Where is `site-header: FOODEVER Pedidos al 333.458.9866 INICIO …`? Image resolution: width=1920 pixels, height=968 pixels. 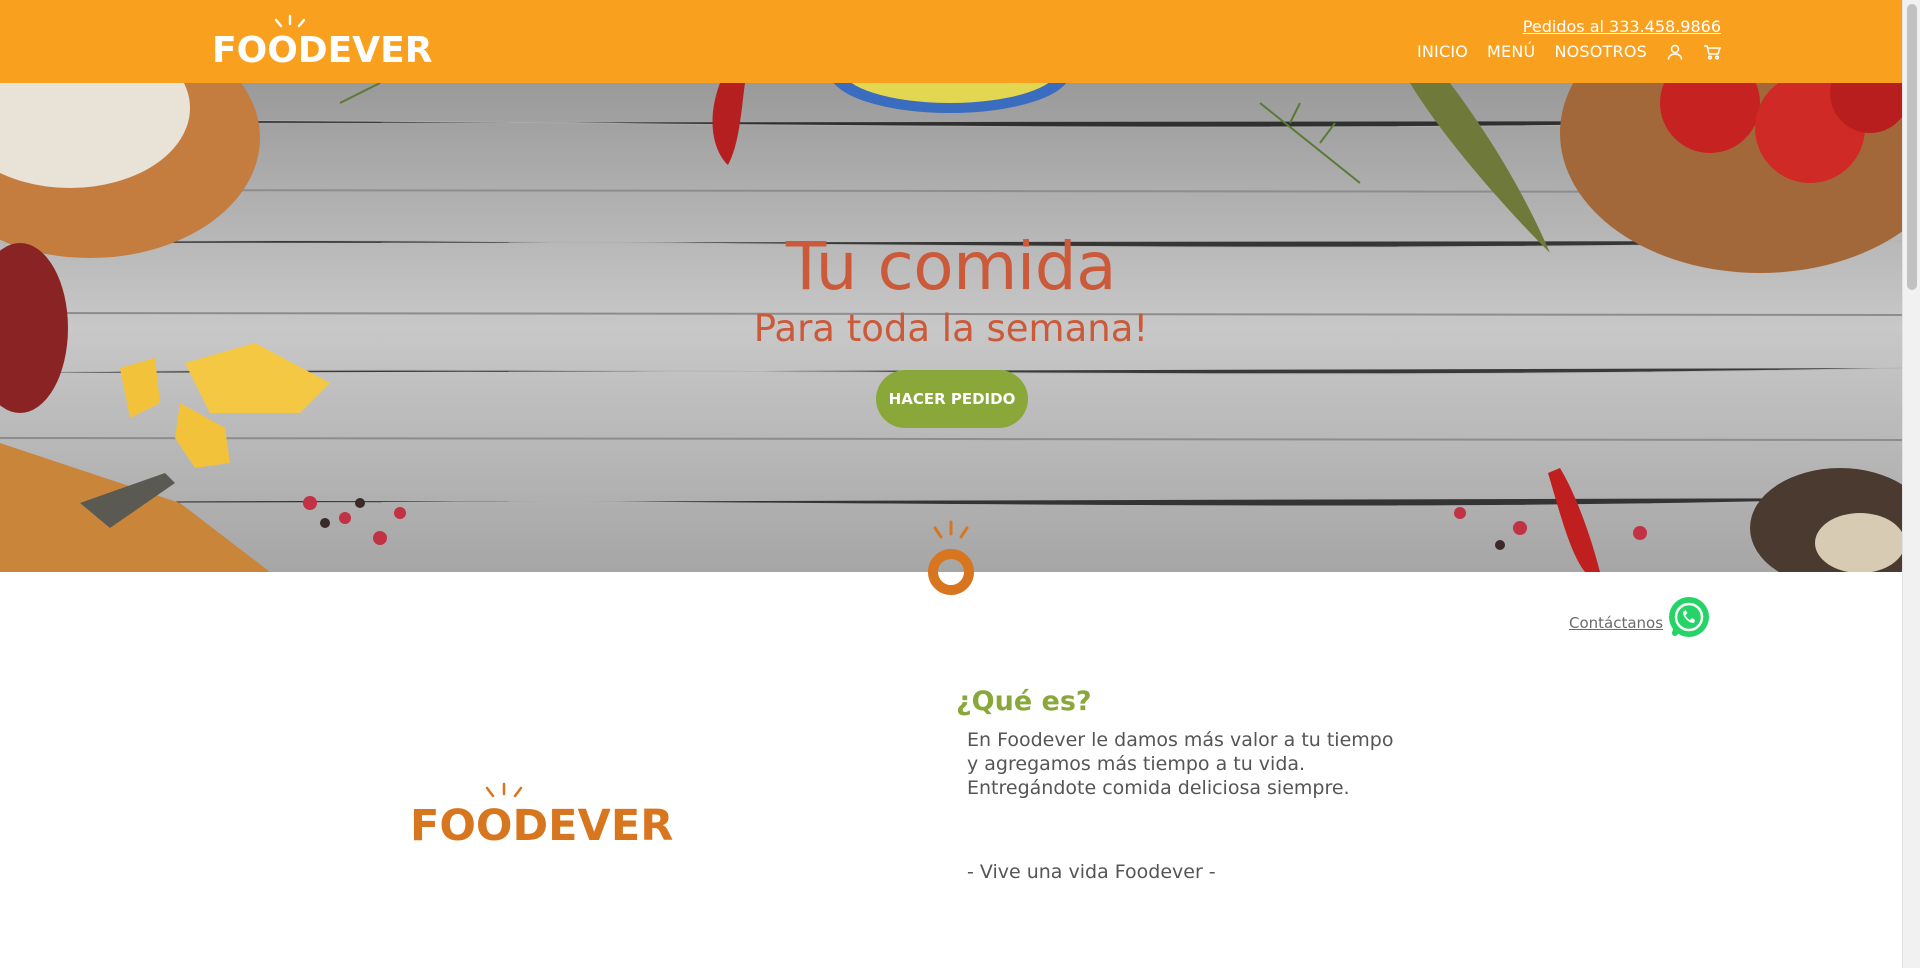
site-header: FOODEVER Pedidos al 333.458.9866 INICIO … is located at coordinates (951, 41).